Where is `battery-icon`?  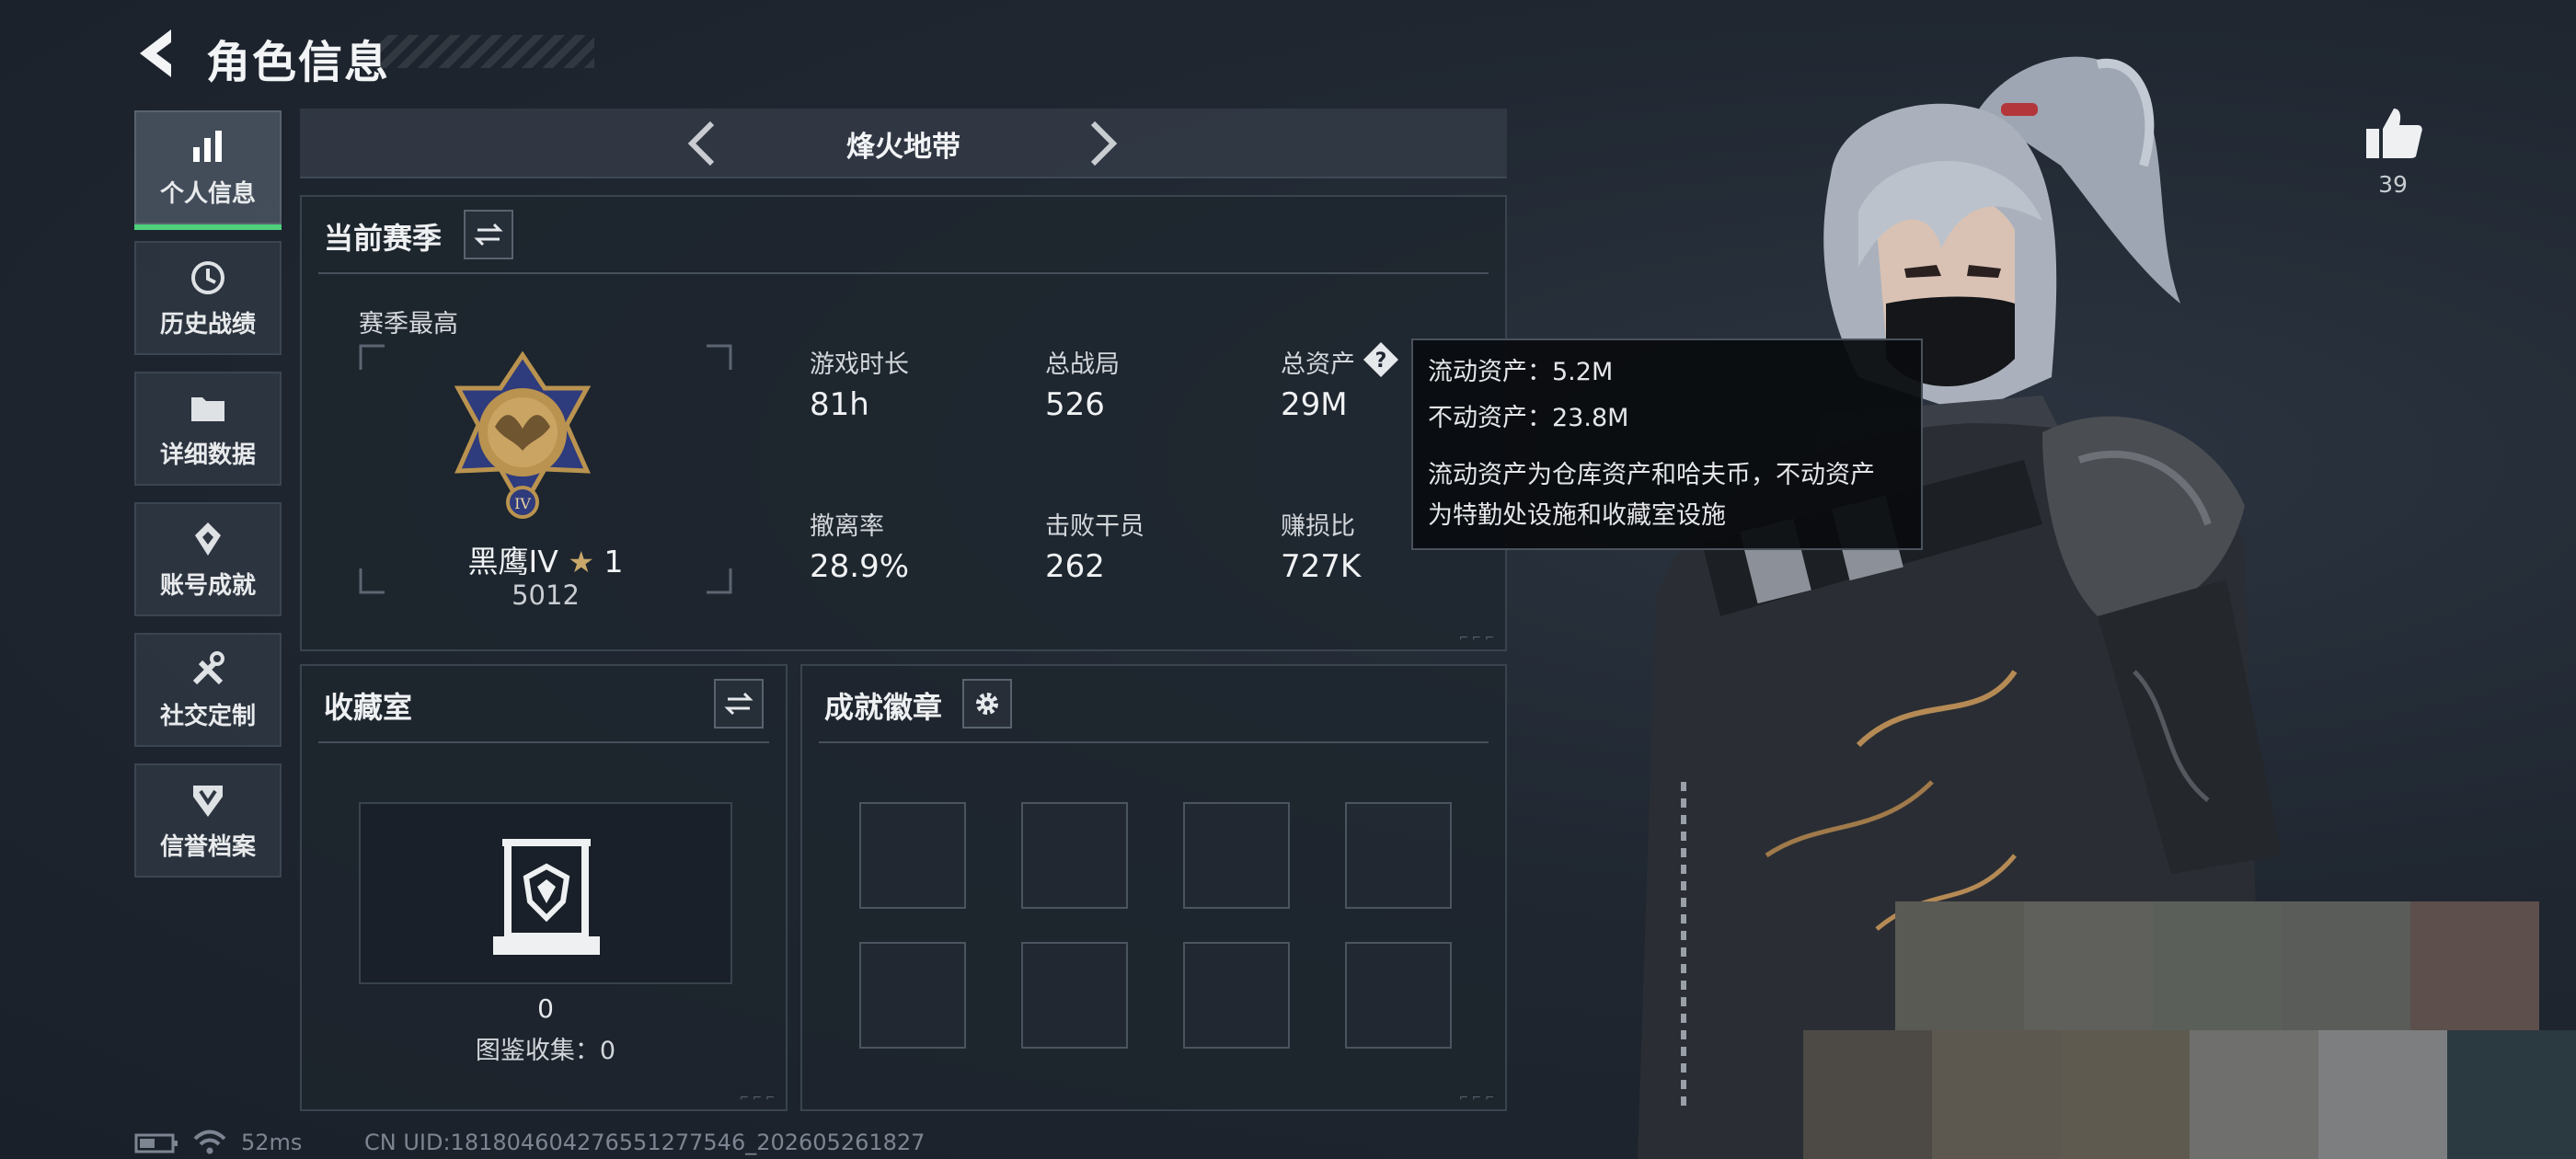
battery-icon is located at coordinates (156, 1143).